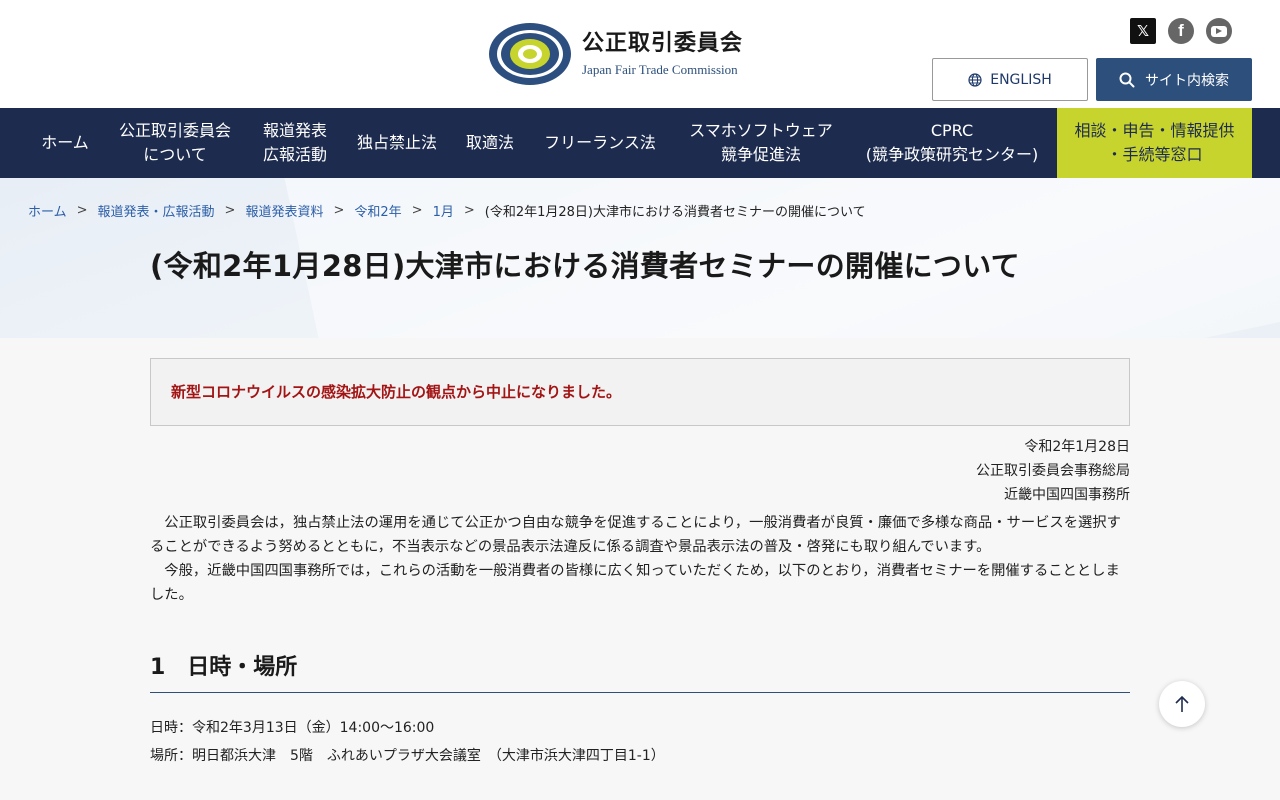  I want to click on nav-item-freelance: フリーランス法, so click(600, 143).